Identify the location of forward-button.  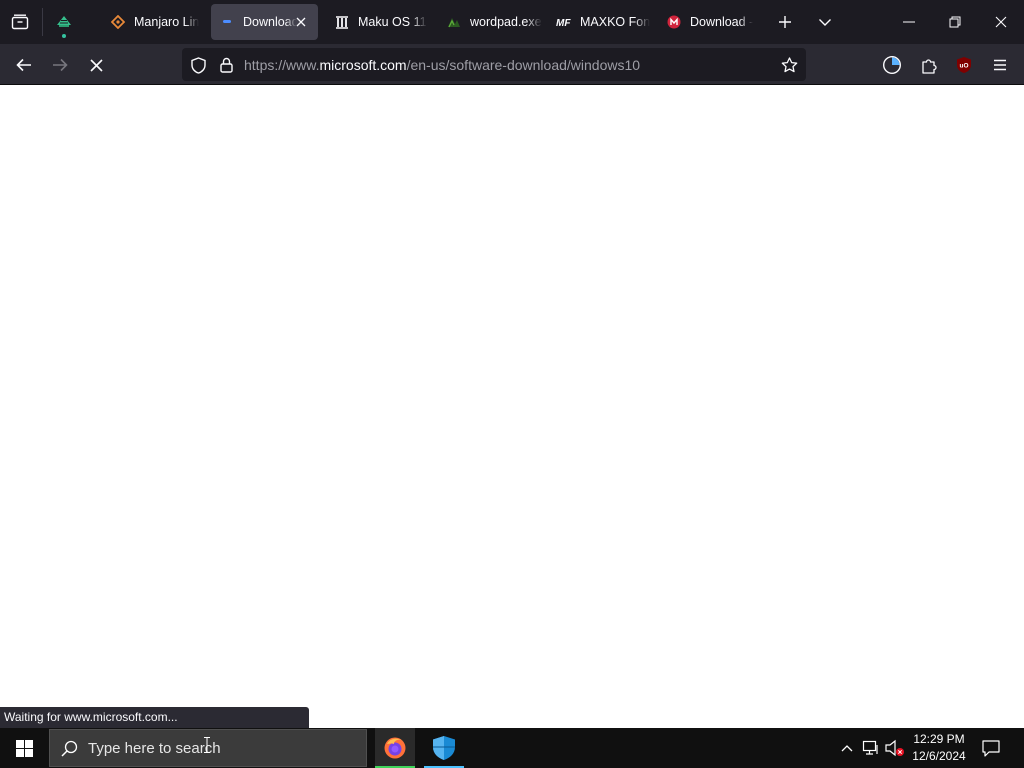
(60, 65).